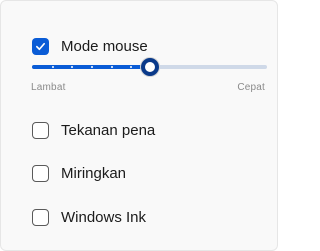  I want to click on slider-max-label: Cepat, so click(251, 87).